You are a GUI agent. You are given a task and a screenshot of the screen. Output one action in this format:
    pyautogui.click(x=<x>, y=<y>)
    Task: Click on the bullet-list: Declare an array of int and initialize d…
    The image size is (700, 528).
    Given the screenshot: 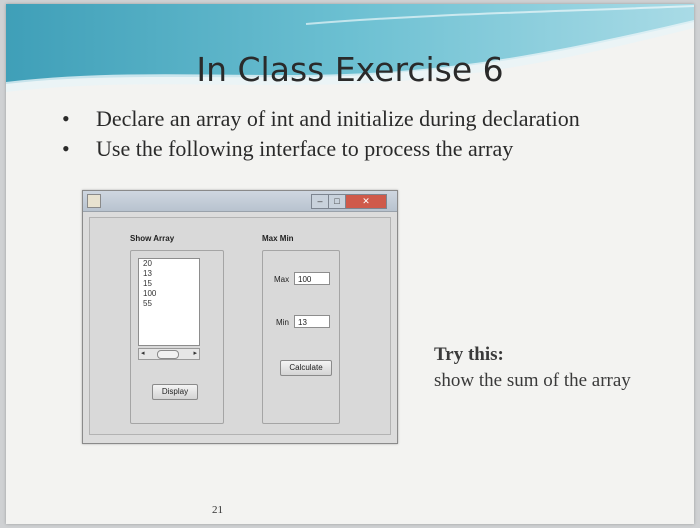 What is the action you would take?
    pyautogui.click(x=321, y=134)
    